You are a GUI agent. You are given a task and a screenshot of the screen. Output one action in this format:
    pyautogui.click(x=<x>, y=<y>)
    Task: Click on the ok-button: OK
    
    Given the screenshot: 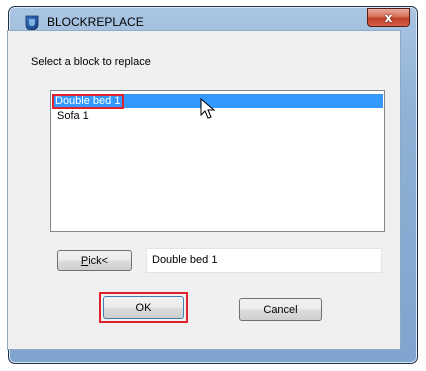 What is the action you would take?
    pyautogui.click(x=143, y=307)
    